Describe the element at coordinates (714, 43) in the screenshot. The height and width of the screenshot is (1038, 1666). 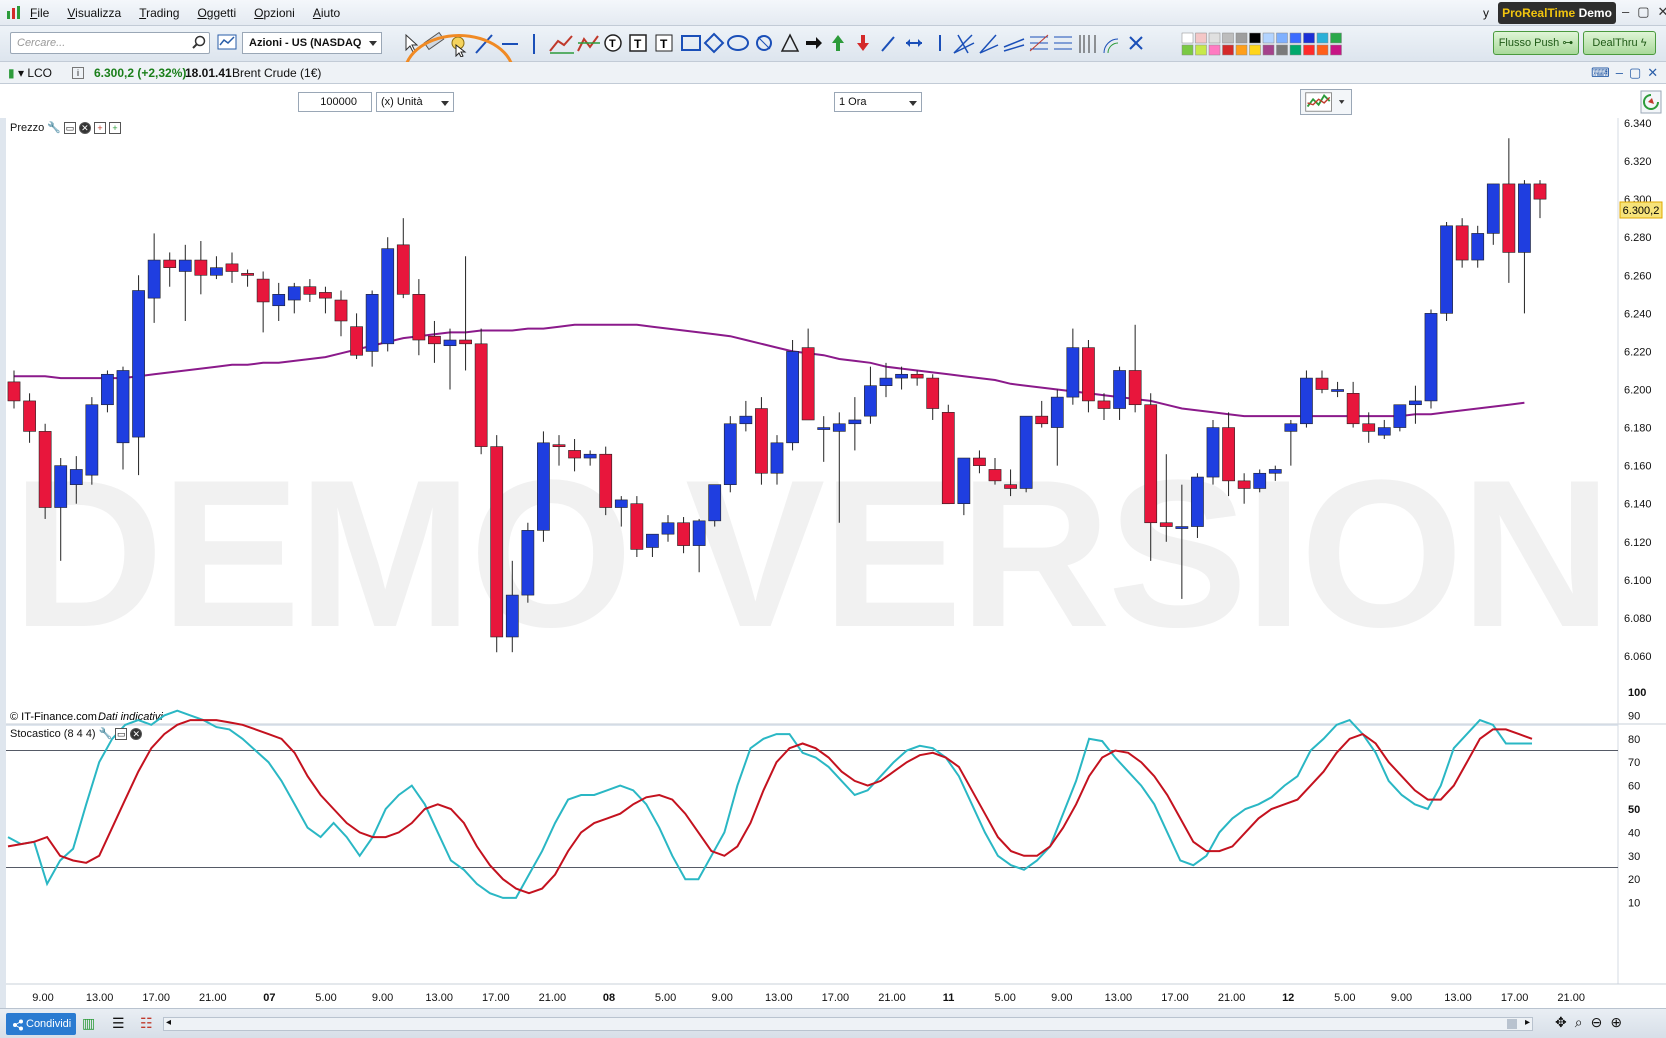
I see `diamond-tool-icon` at that location.